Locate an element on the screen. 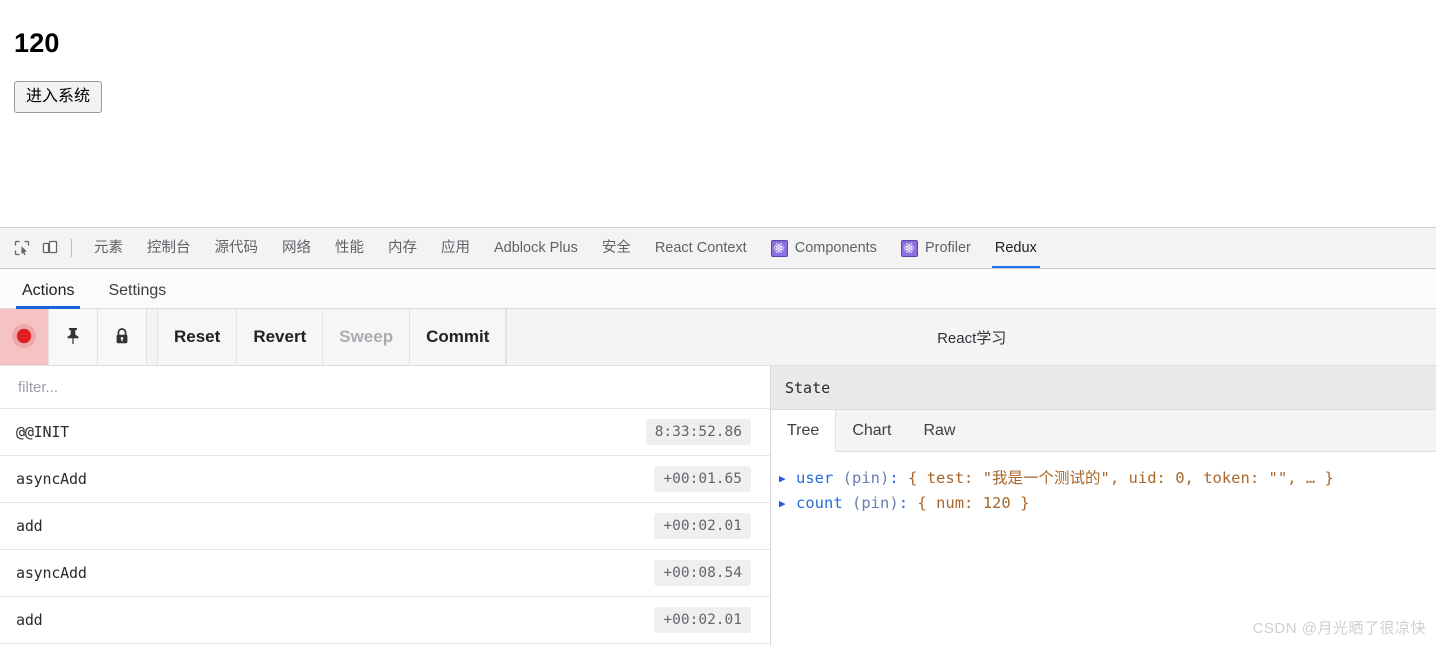 The height and width of the screenshot is (661, 1436). tab-label: 应用 is located at coordinates (455, 248).